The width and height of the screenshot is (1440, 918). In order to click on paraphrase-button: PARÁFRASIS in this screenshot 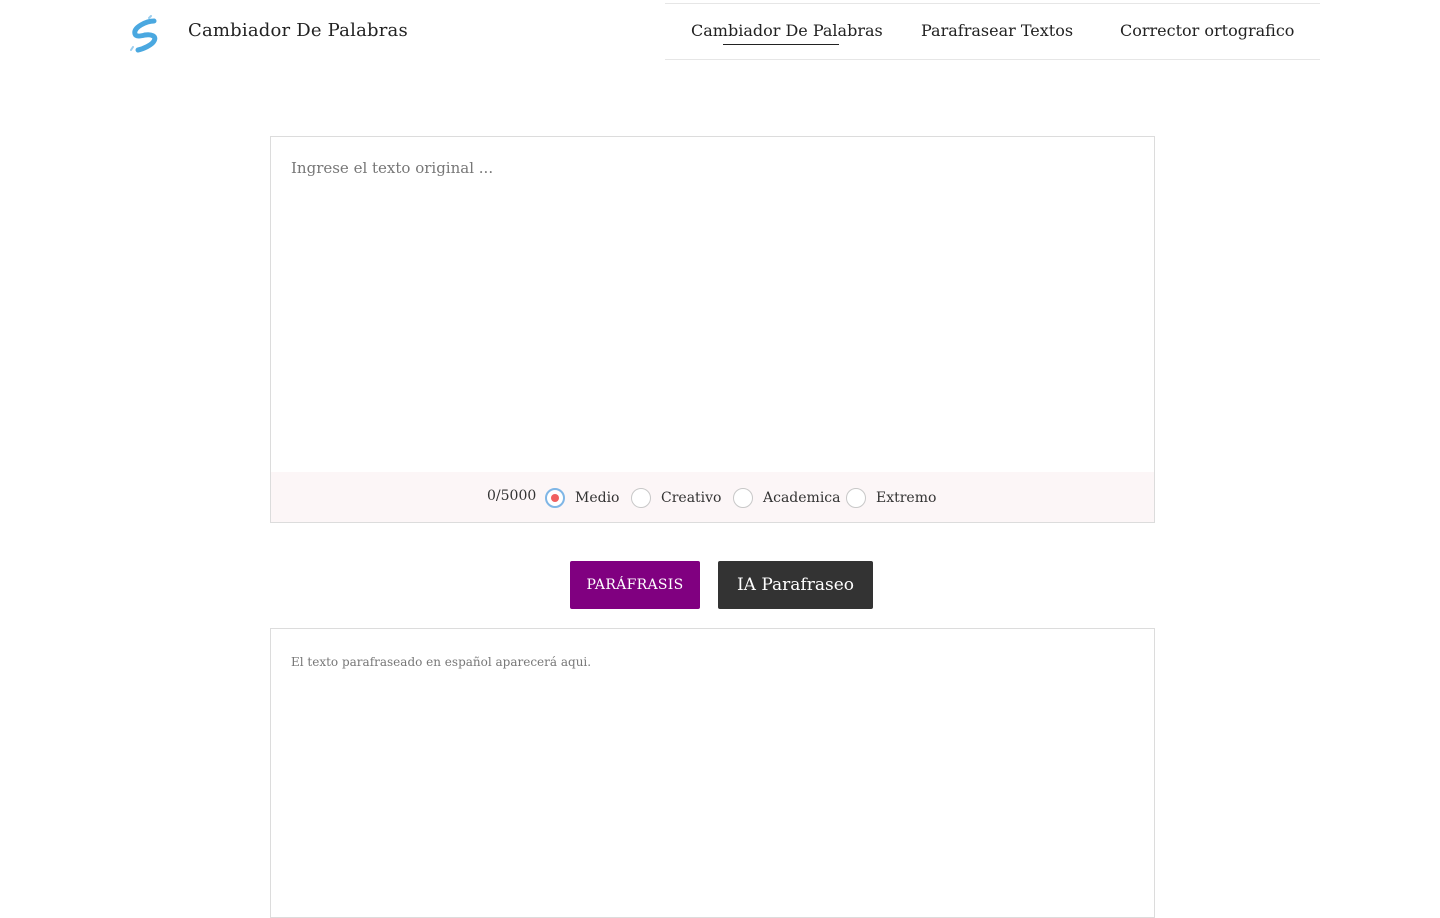, I will do `click(635, 585)`.